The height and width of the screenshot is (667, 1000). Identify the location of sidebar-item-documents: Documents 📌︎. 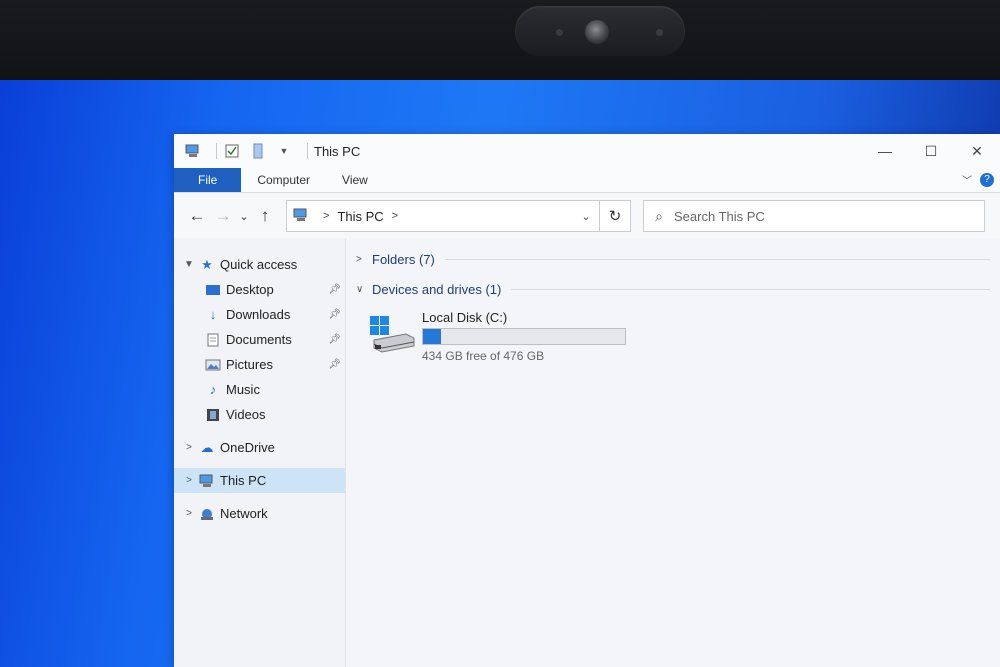
(259, 339).